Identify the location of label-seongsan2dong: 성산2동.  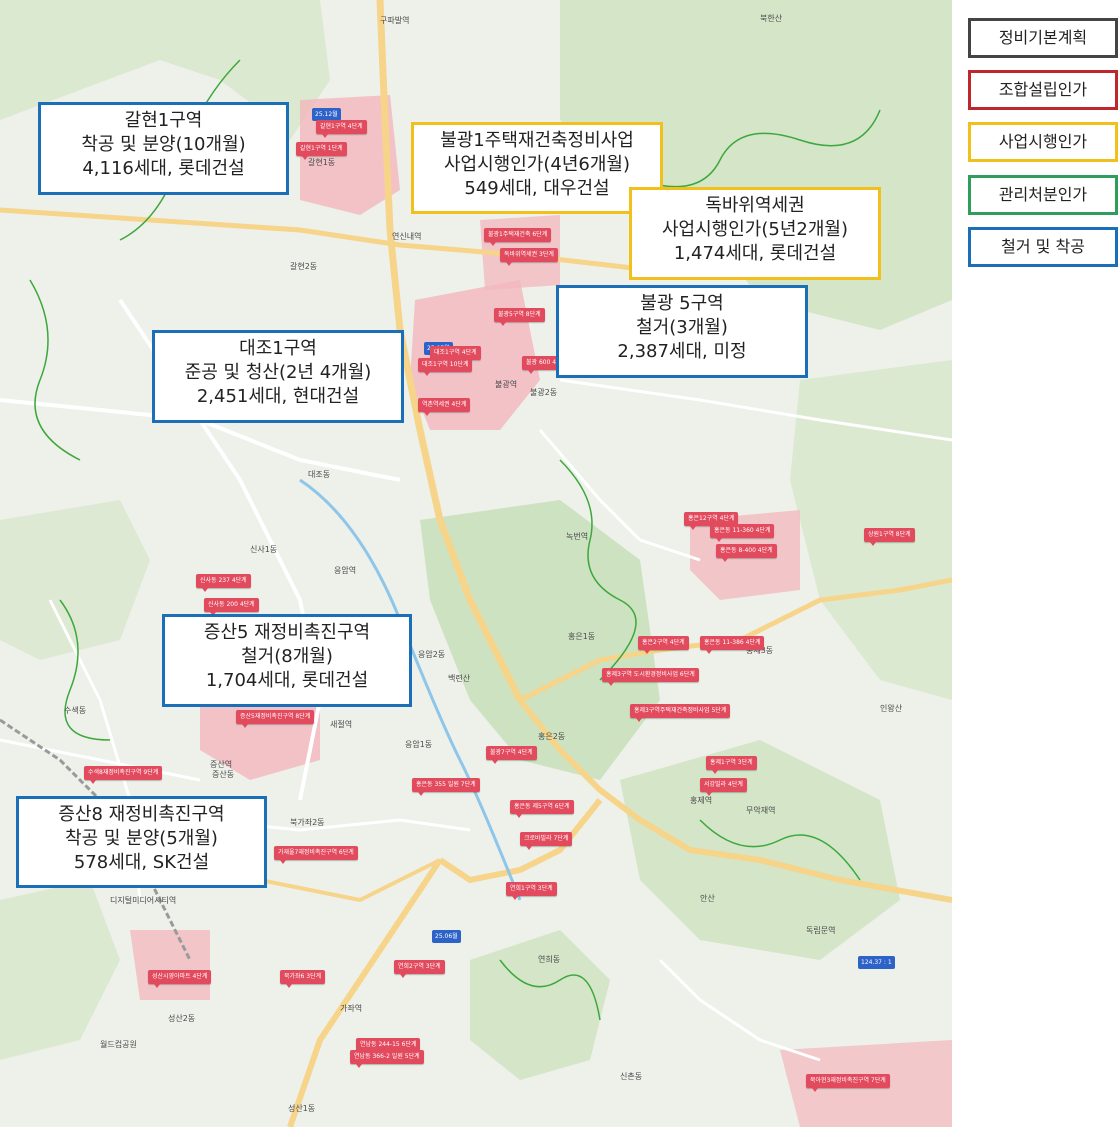
(182, 1018).